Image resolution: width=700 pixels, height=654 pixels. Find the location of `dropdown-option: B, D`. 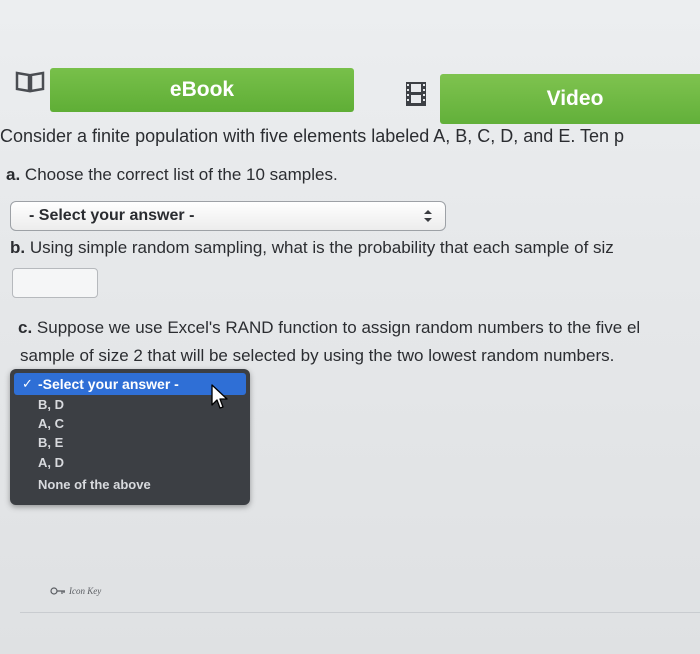

dropdown-option: B, D is located at coordinates (51, 404).